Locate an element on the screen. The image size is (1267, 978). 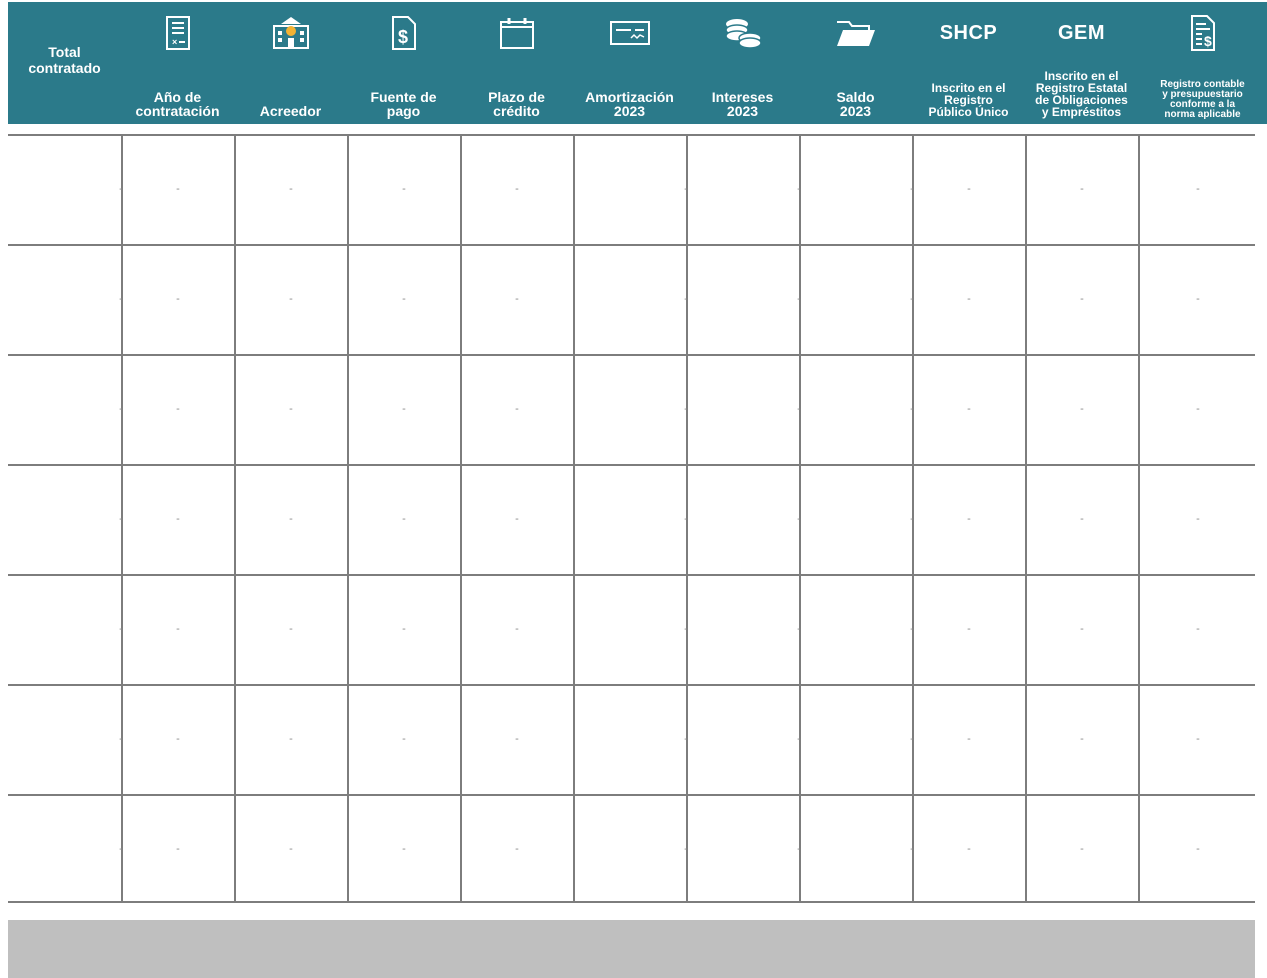
header-fuente-pago: $ Fuente de pago is located at coordinates (403, 63).